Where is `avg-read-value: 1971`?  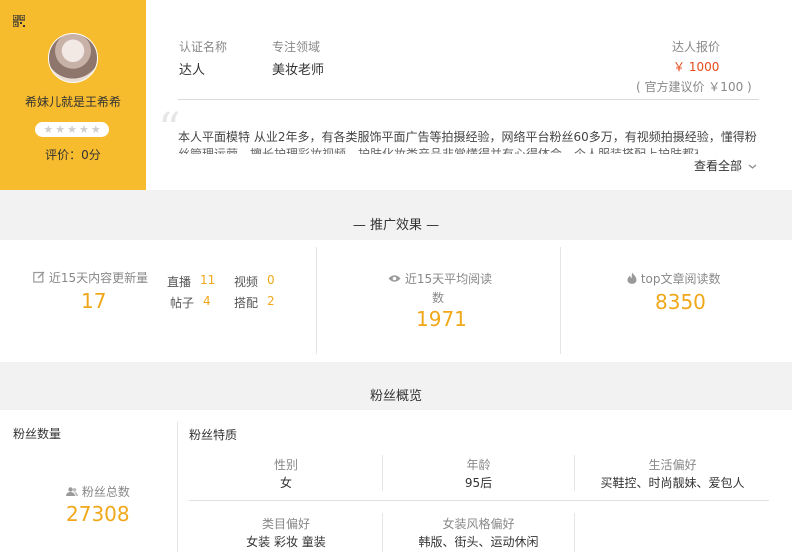 avg-read-value: 1971 is located at coordinates (441, 319).